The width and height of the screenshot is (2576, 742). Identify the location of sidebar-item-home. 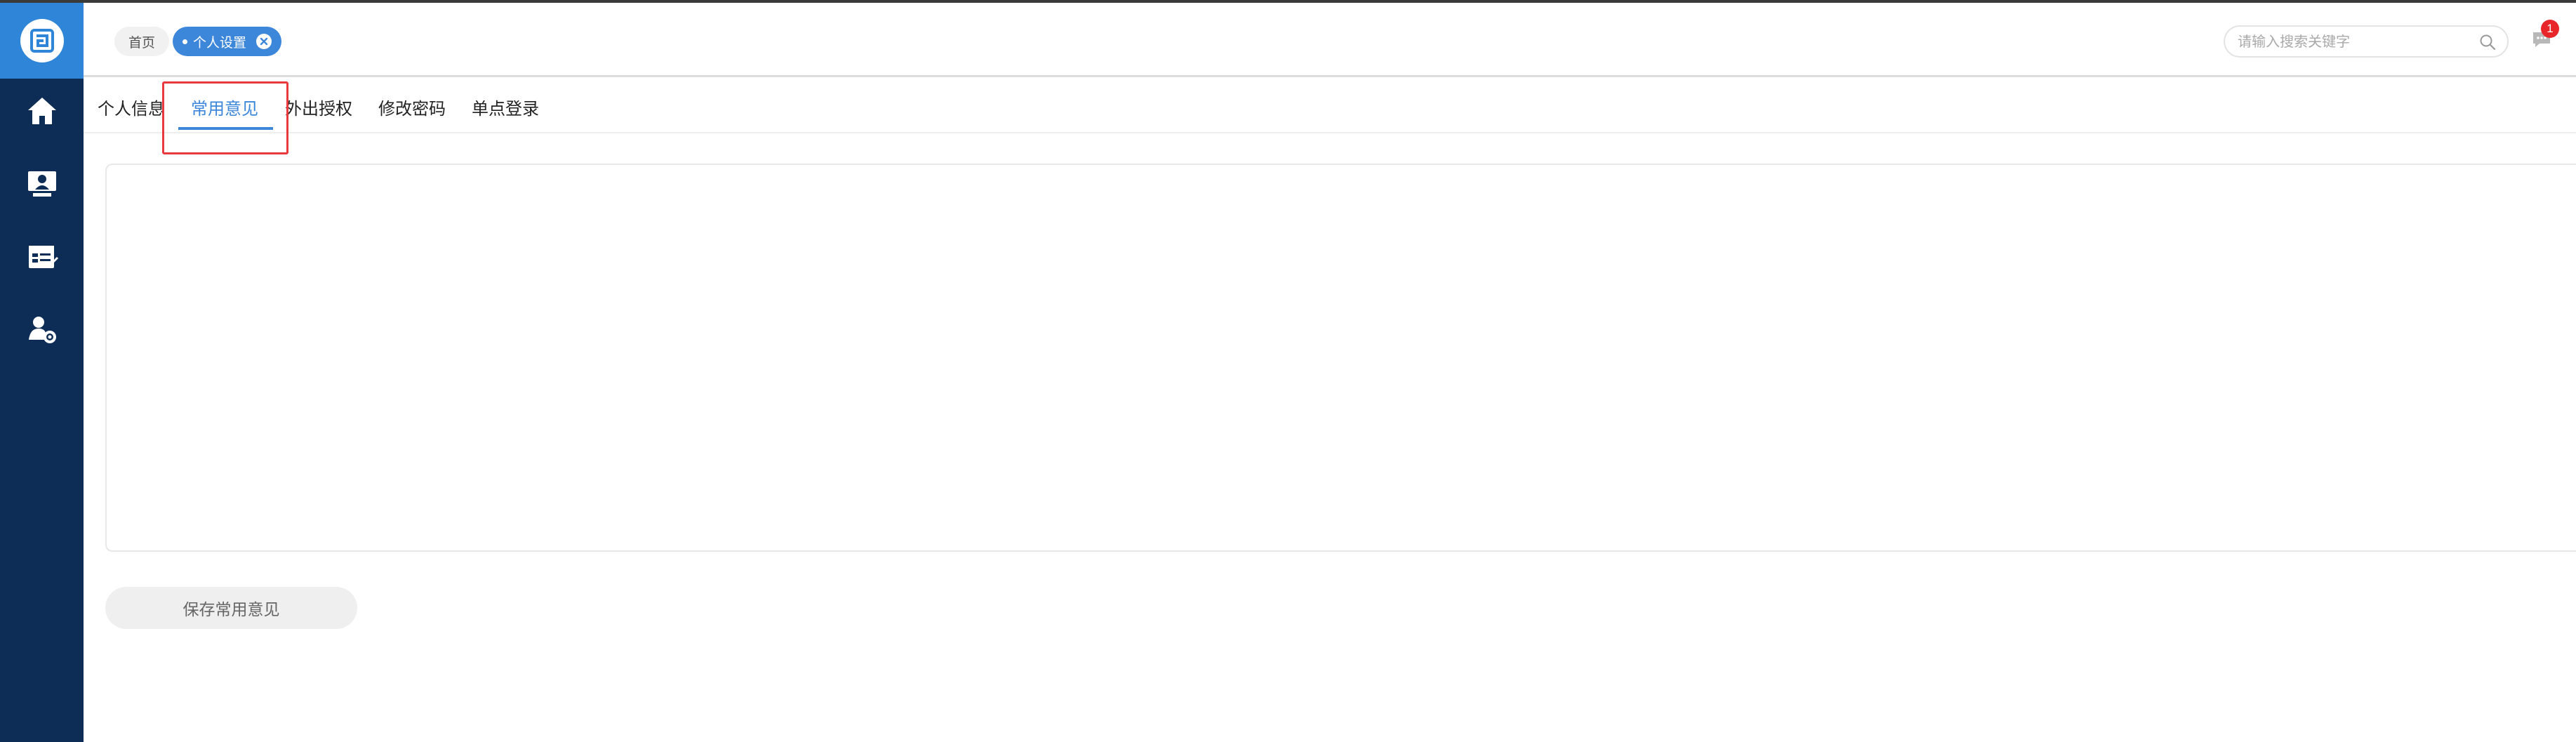
(42, 111).